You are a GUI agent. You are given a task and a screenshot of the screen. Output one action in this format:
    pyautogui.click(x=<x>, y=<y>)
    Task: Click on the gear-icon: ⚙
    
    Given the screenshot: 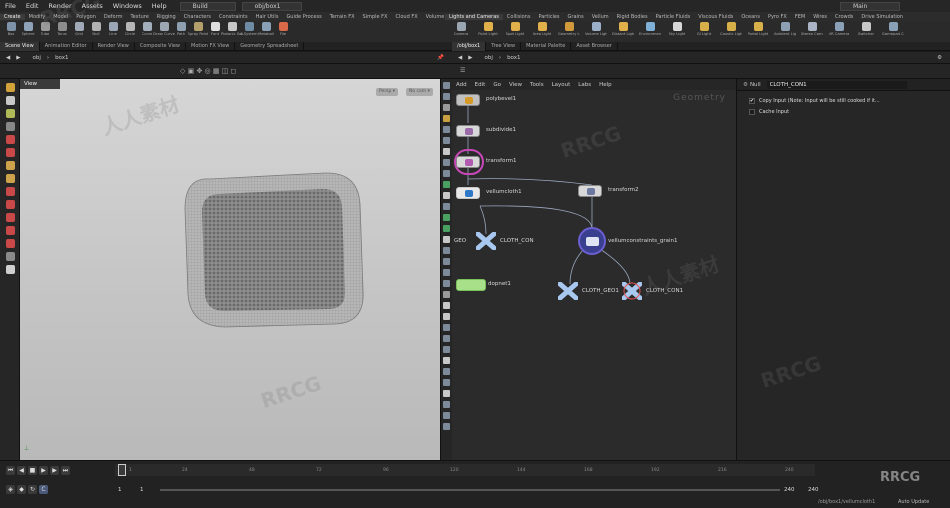 What is the action you would take?
    pyautogui.click(x=745, y=85)
    